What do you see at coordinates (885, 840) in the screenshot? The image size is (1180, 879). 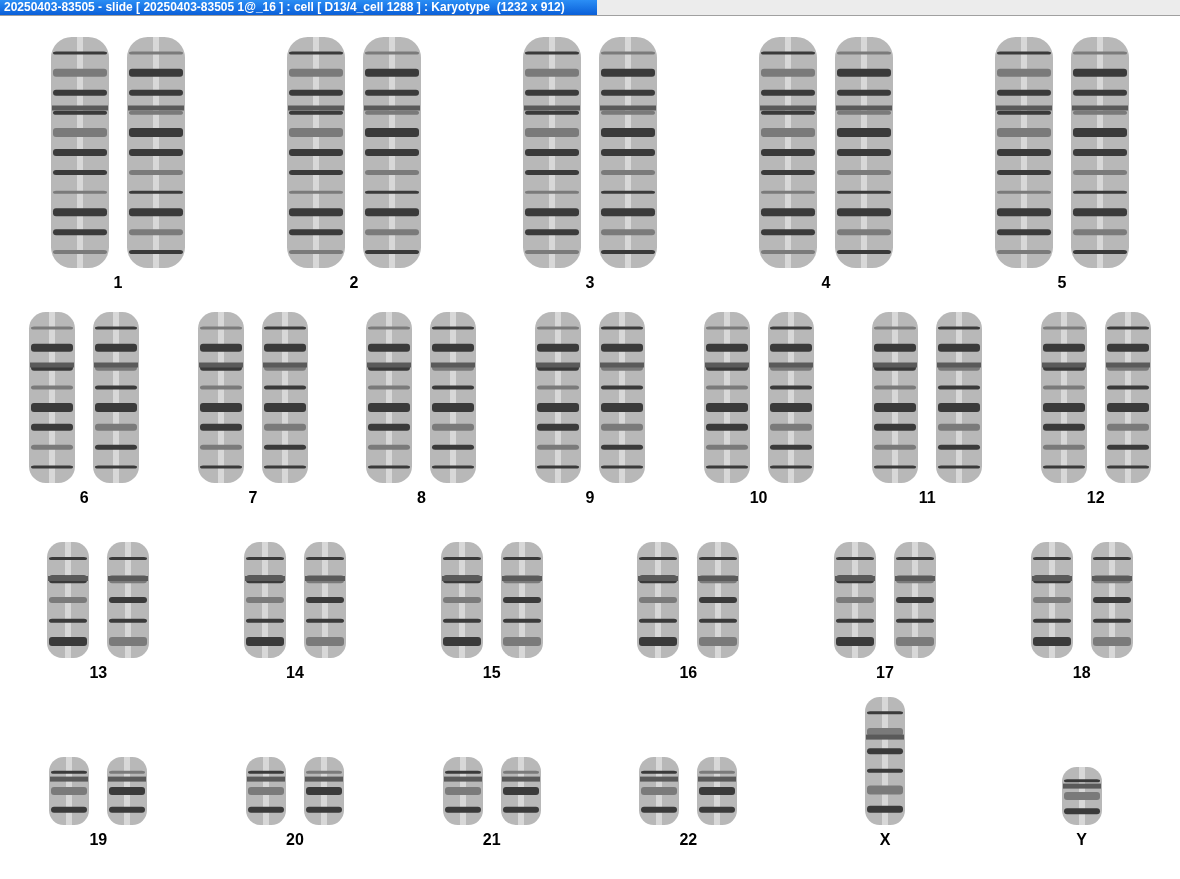 I see `chromosome-label: X` at bounding box center [885, 840].